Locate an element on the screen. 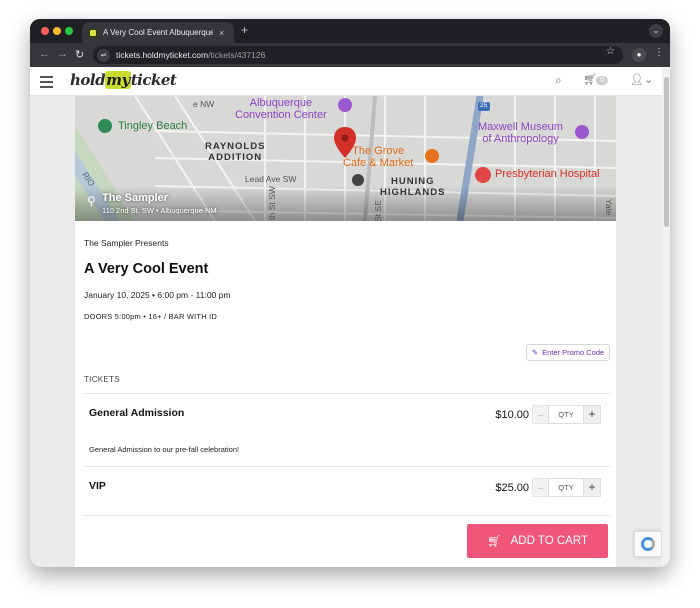 This screenshot has width=700, height=608. tickets-header: TICKETS is located at coordinates (102, 379).